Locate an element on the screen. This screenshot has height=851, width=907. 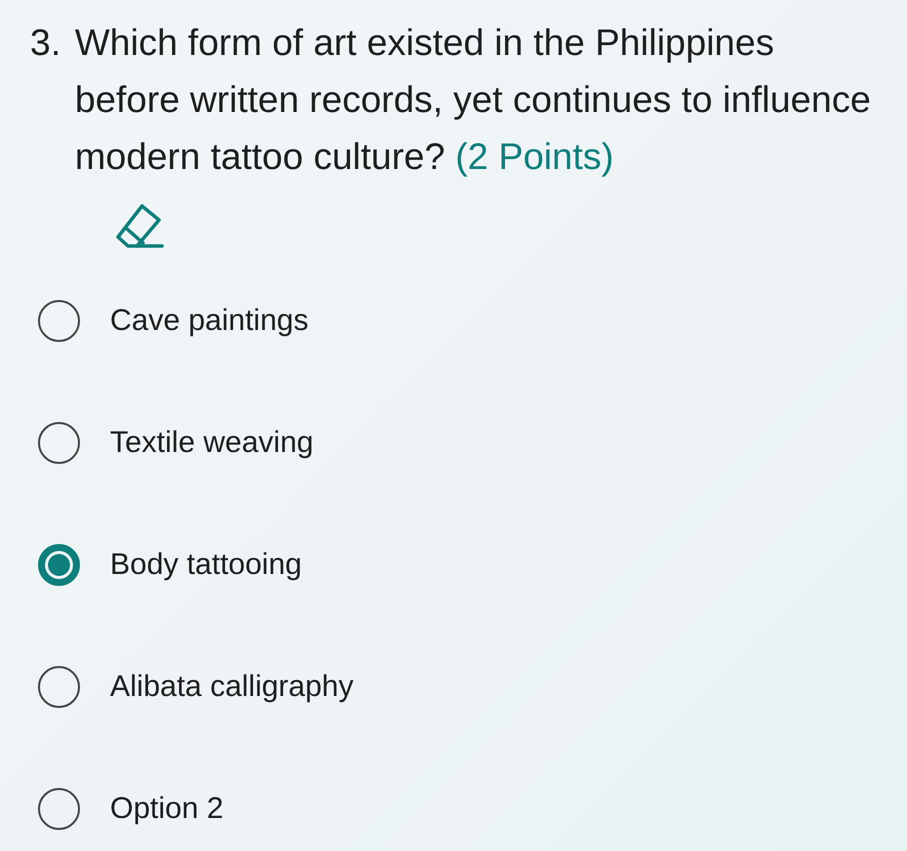
answer-option: Body tattooing is located at coordinates (458, 565).